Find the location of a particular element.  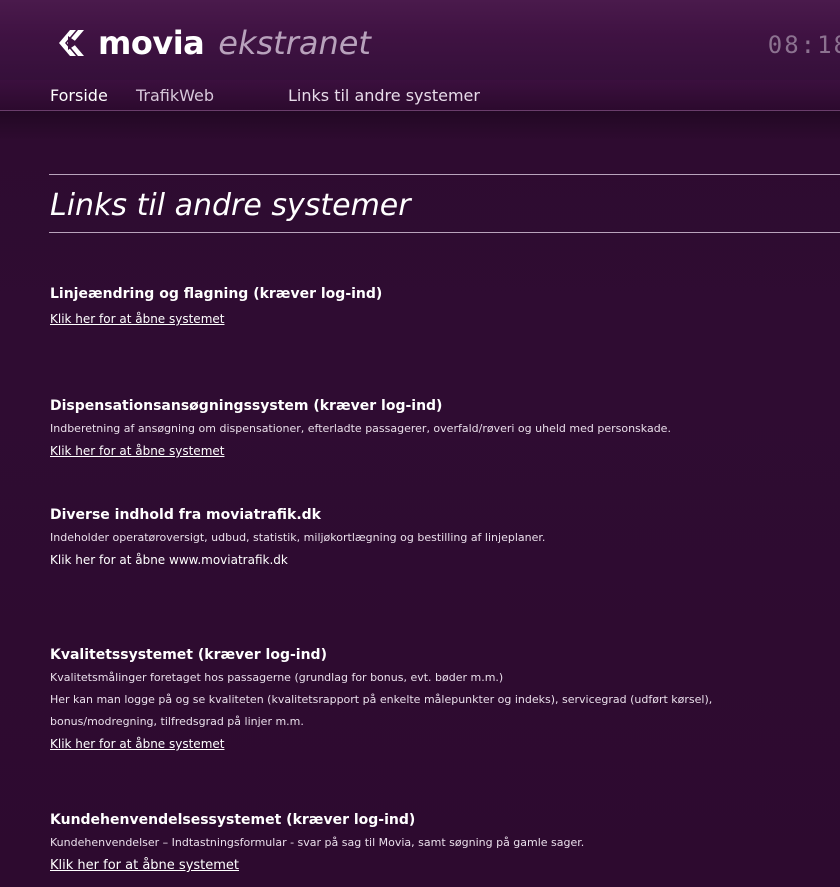

nav-item-links: Links til andre systemer is located at coordinates (384, 95).